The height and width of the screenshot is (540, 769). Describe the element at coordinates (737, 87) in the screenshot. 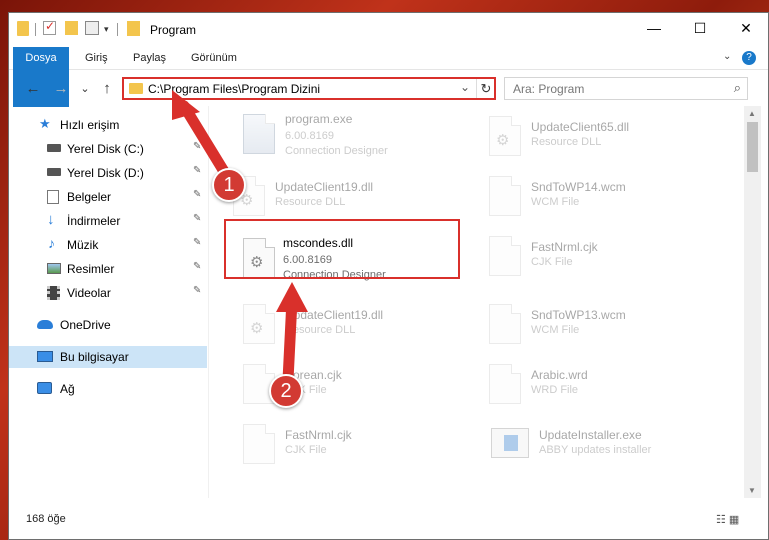

I see `search-icon: ⌕` at that location.